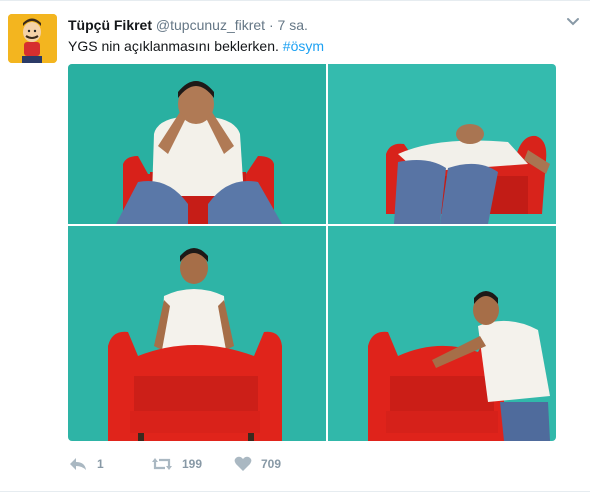  I want to click on avatar, so click(32, 38).